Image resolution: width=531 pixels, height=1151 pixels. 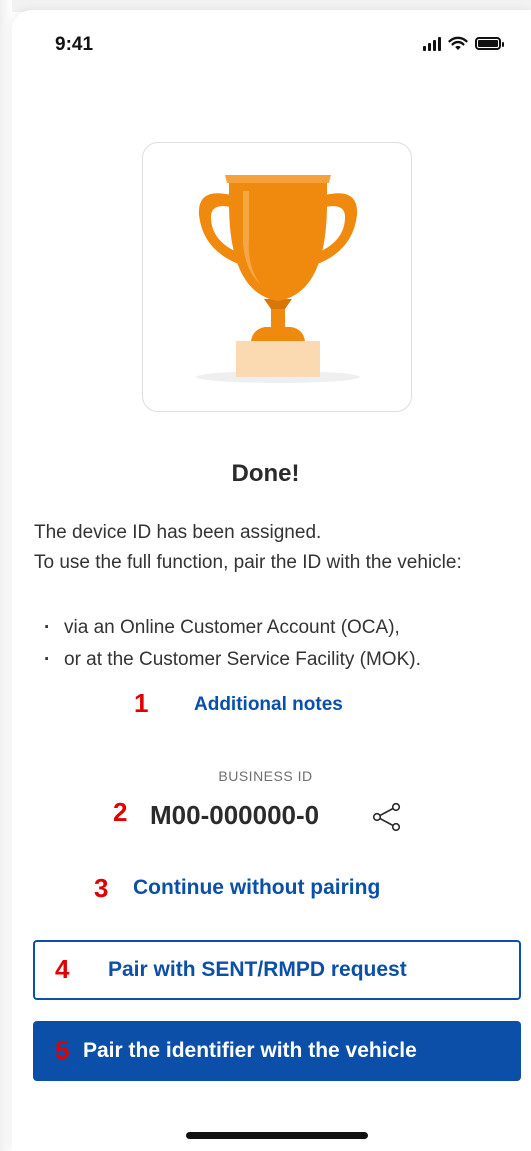 What do you see at coordinates (101, 888) in the screenshot?
I see `marker-3: 3` at bounding box center [101, 888].